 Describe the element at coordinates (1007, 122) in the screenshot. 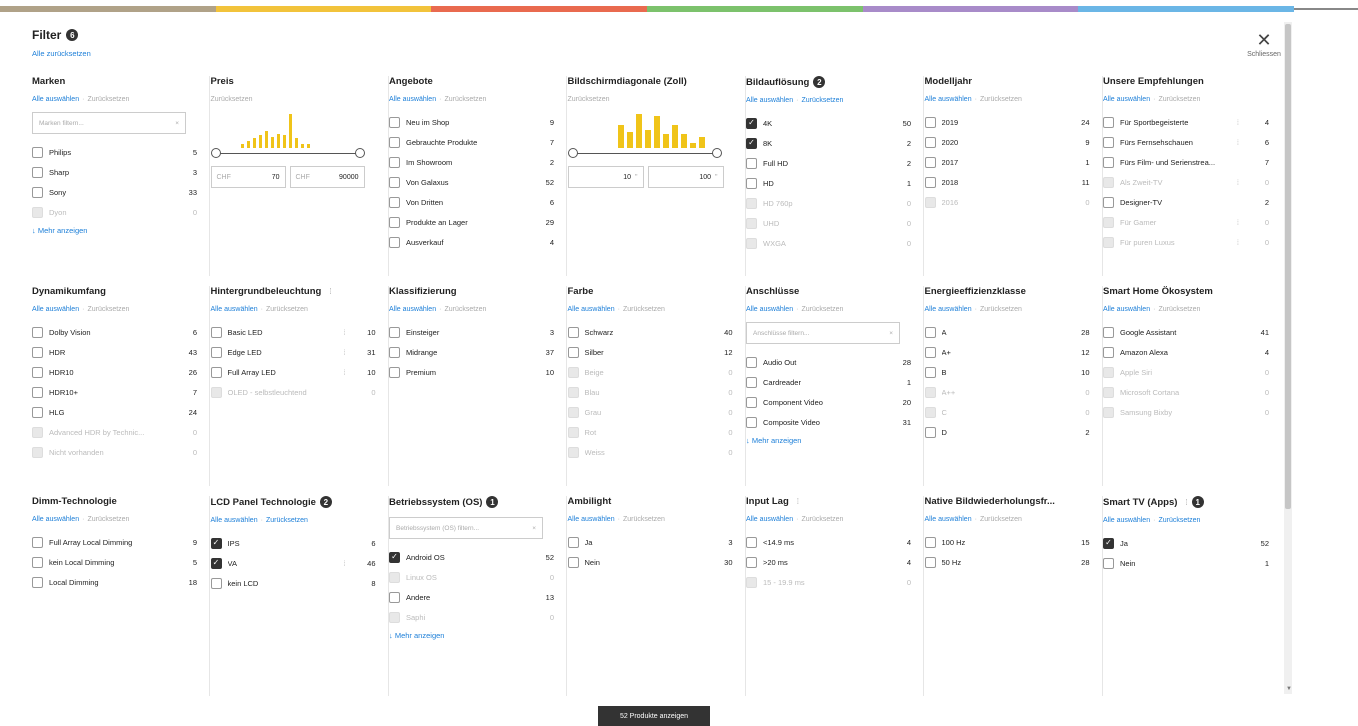

I see `filter-option: 2019 24` at that location.